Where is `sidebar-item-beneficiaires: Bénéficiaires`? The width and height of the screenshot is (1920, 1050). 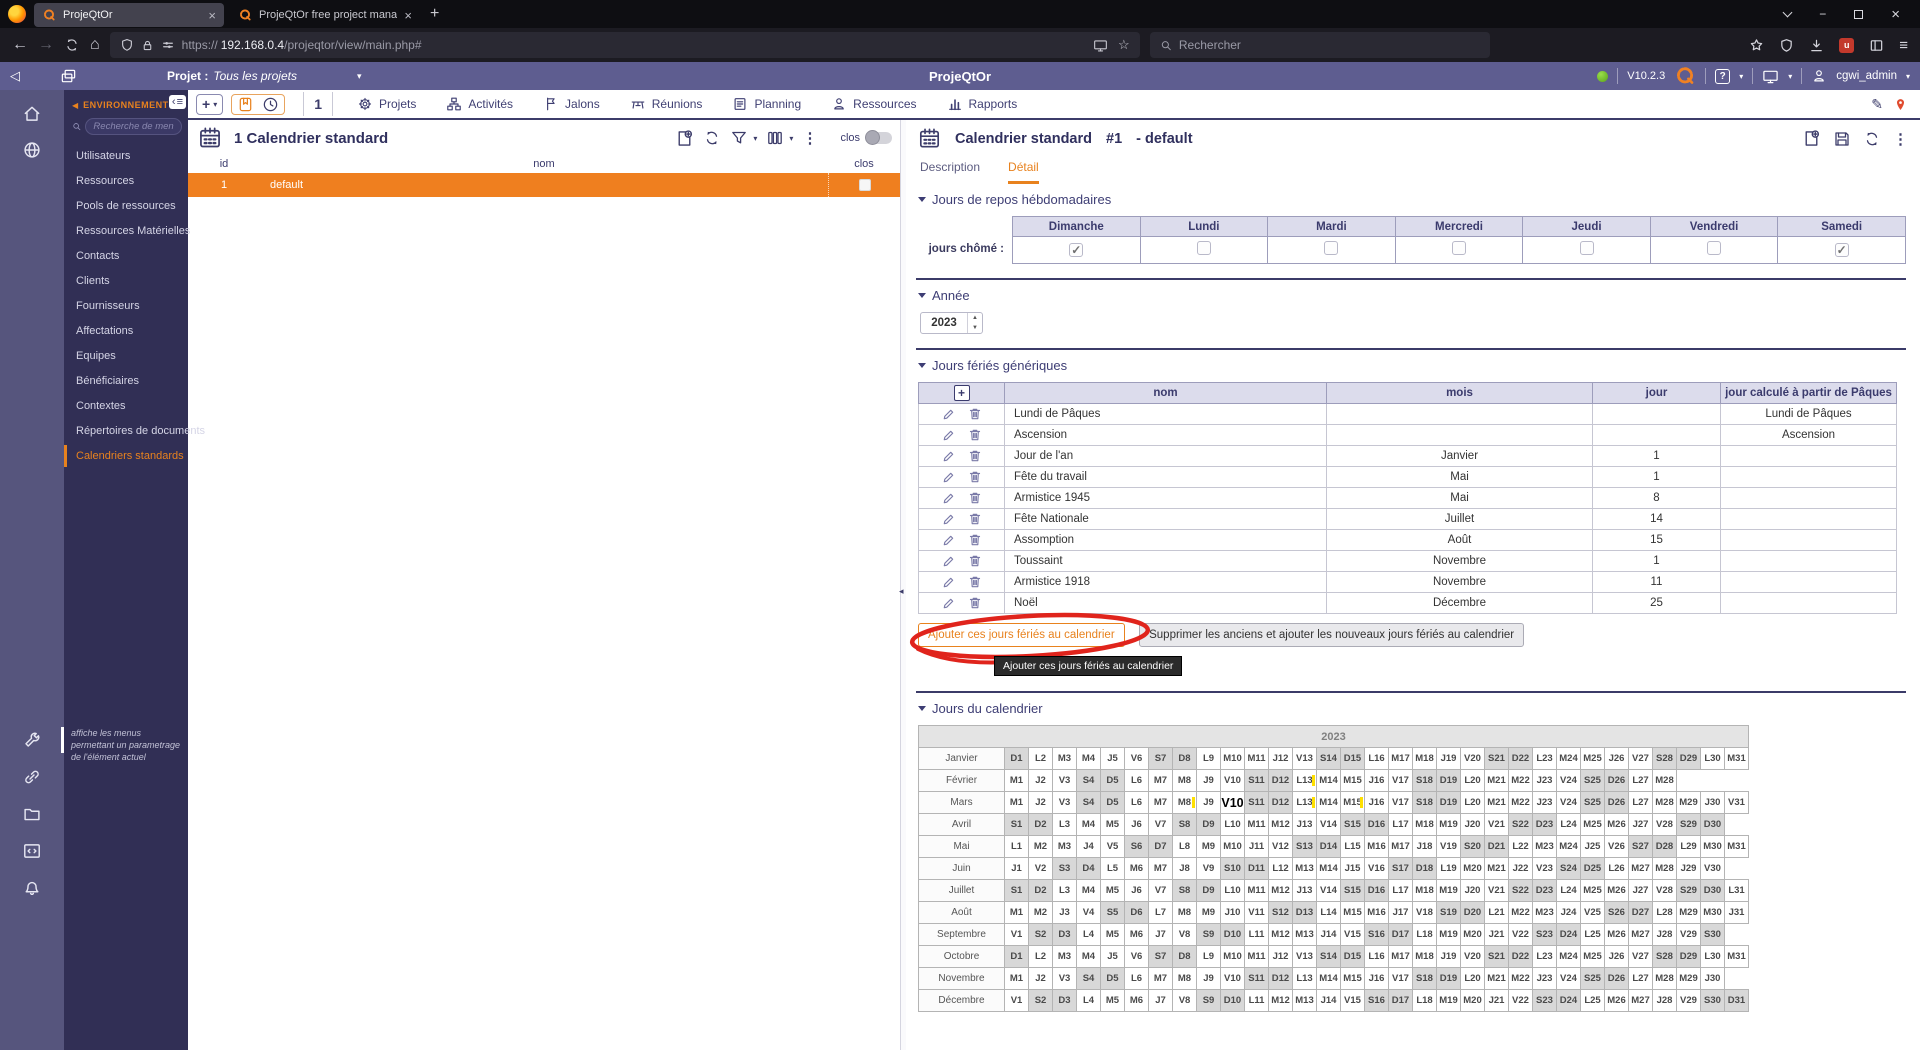 sidebar-item-beneficiaires: Bénéficiaires is located at coordinates (126, 381).